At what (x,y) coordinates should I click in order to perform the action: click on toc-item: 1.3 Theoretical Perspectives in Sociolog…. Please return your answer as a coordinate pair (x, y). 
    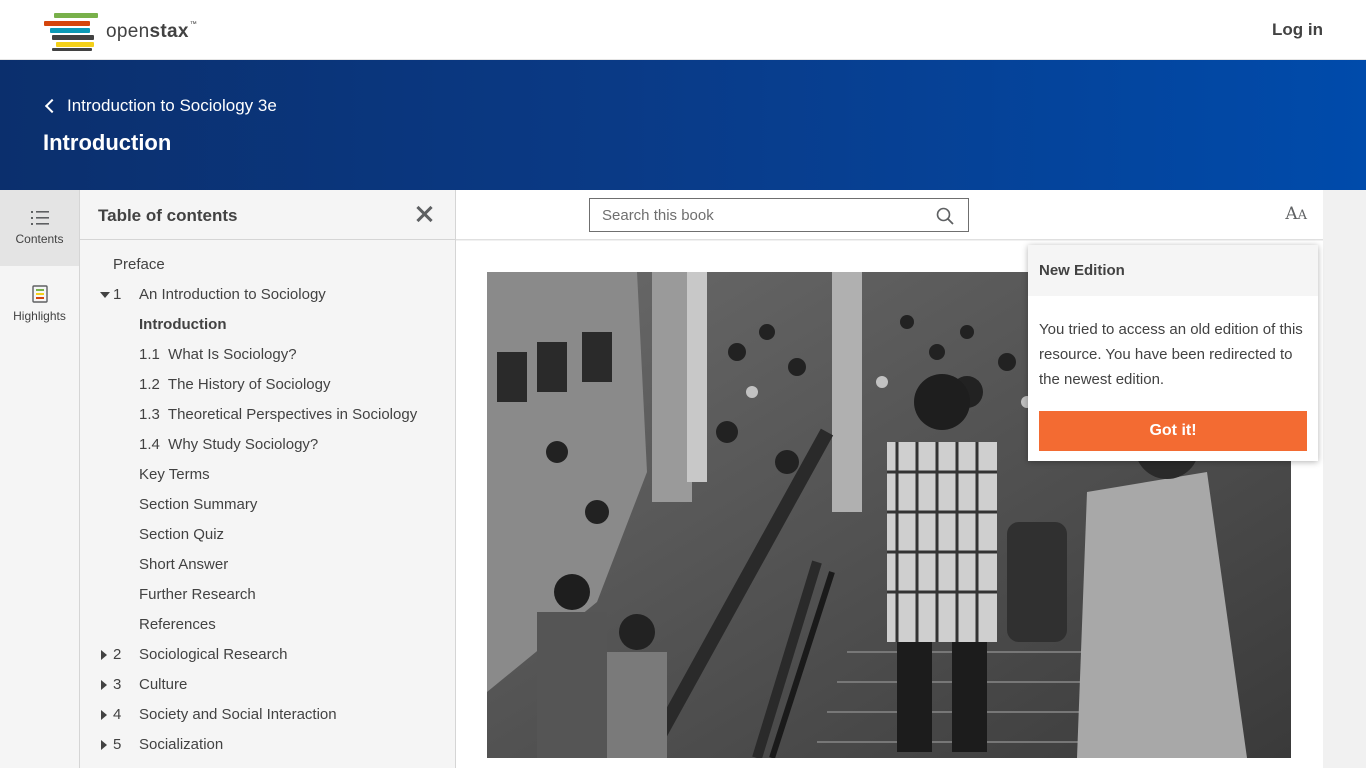
    Looking at the image, I should click on (268, 415).